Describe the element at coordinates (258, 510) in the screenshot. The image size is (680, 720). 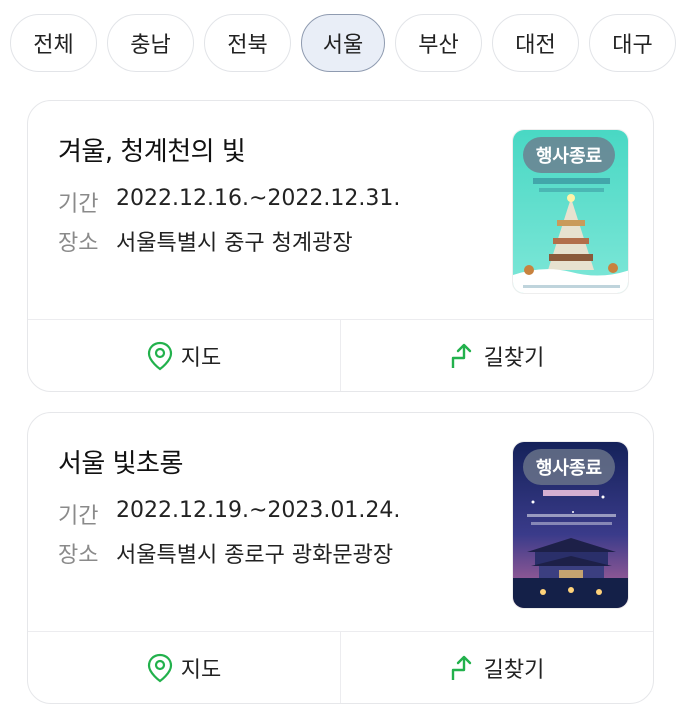
I see `period-value: 2022.12.19.~2023.01.24.` at that location.